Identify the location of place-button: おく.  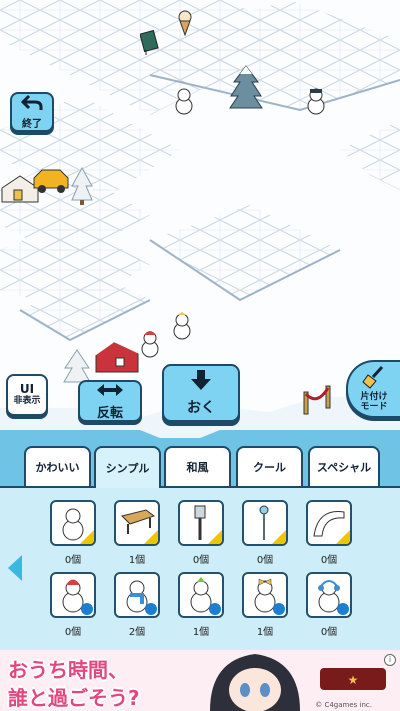
(201, 393).